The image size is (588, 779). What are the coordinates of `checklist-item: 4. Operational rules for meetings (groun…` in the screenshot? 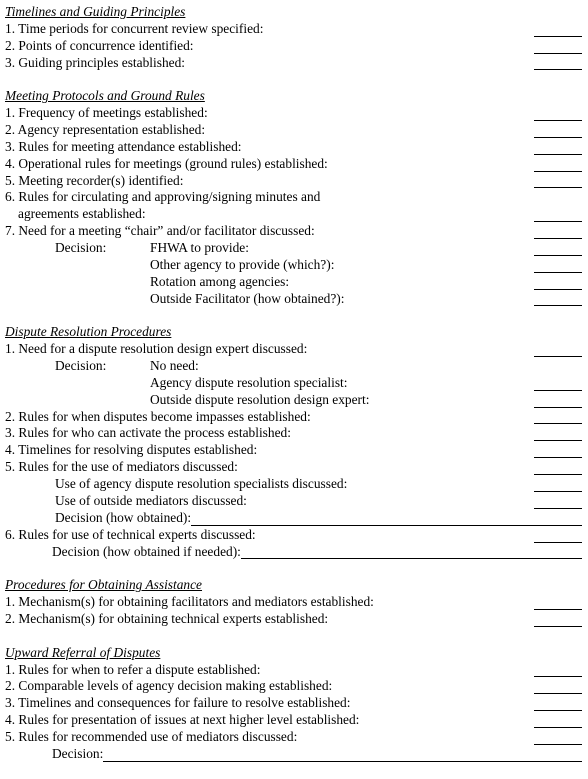 It's located at (294, 164).